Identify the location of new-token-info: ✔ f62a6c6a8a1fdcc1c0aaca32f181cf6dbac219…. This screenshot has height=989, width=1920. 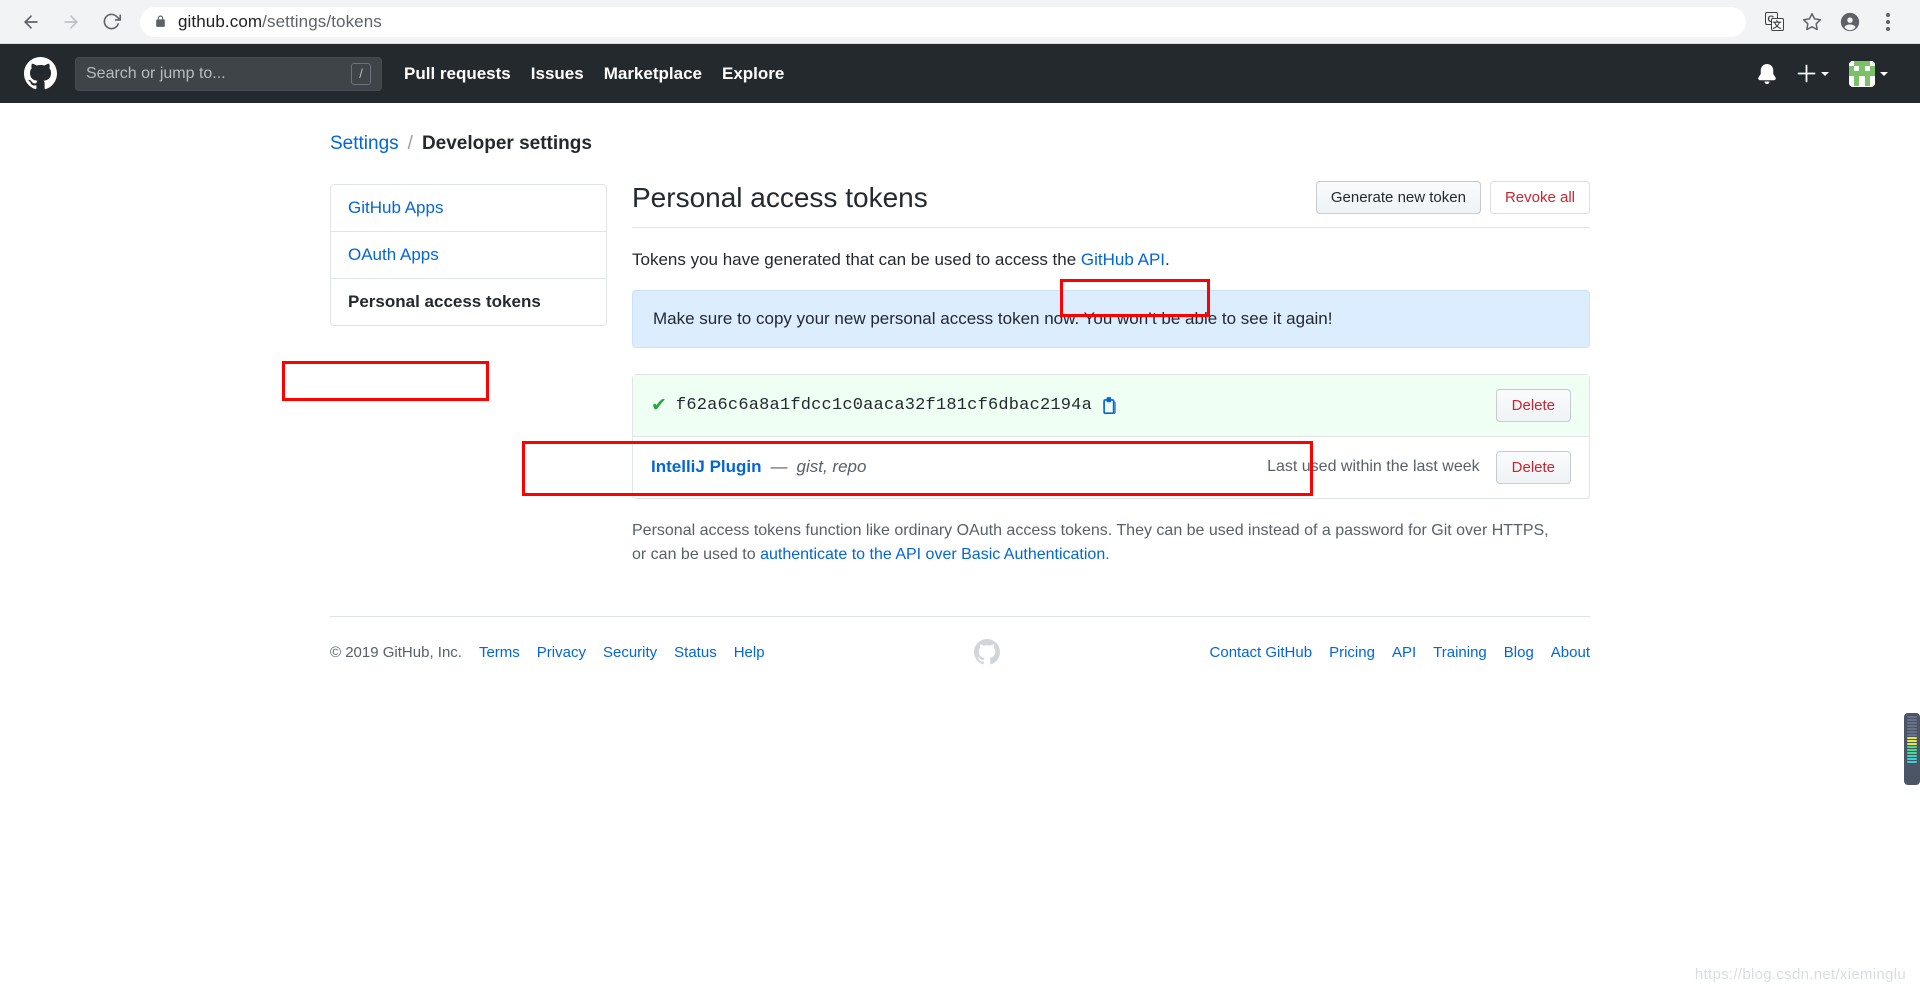
(885, 405).